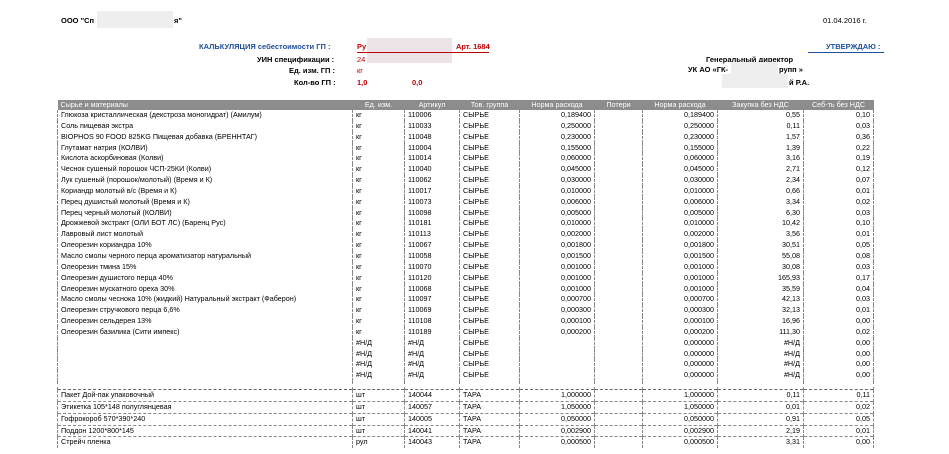 The image size is (949, 454). Describe the element at coordinates (708, 69) in the screenshot. I see `management-company: УК АО «ГК-` at that location.